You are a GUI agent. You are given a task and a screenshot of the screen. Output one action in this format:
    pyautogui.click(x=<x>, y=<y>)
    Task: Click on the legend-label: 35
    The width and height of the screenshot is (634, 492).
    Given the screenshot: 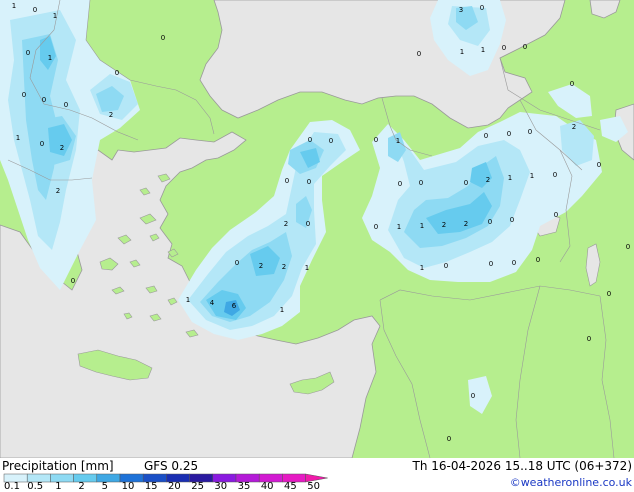 What is the action you would take?
    pyautogui.click(x=244, y=486)
    